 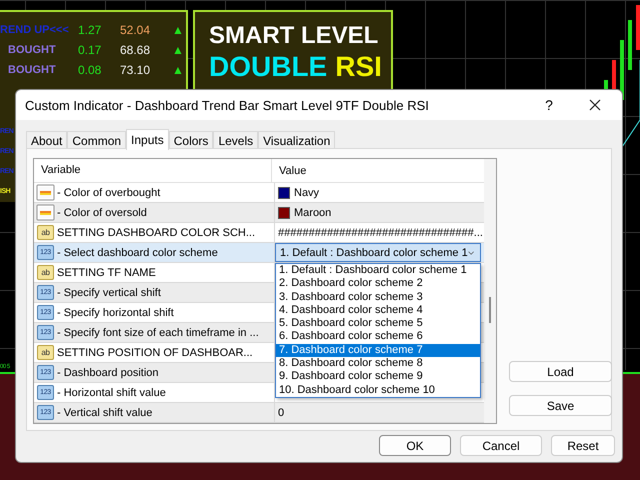 I want to click on dropdown-option: 6. Dashboard color scheme 6, so click(x=378, y=337).